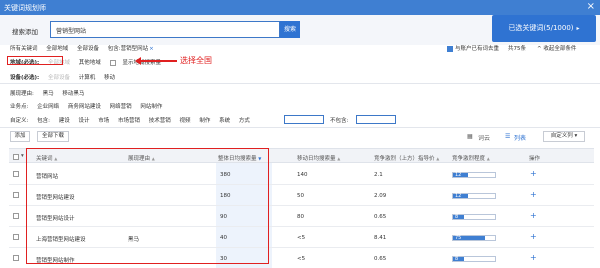 Image resolution: width=600 pixels, height=268 pixels. Describe the element at coordinates (484, 137) in the screenshot. I see `chart-view-label: 词云` at that location.